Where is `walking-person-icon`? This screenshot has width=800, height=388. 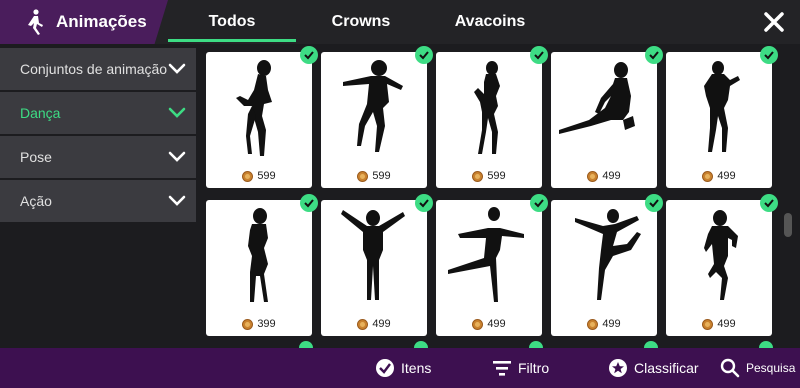
walking-person-icon is located at coordinates (35, 22).